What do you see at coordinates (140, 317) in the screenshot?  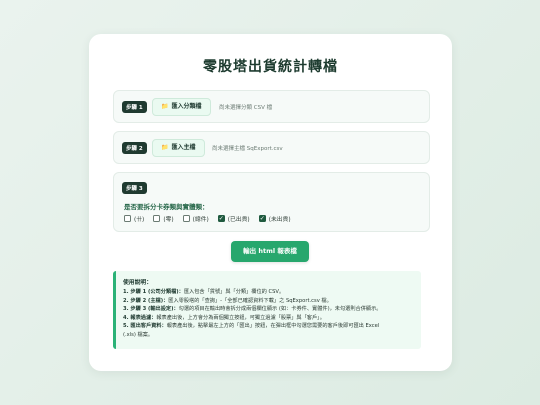 I see `help-line-head: 4. 報表過濾：` at bounding box center [140, 317].